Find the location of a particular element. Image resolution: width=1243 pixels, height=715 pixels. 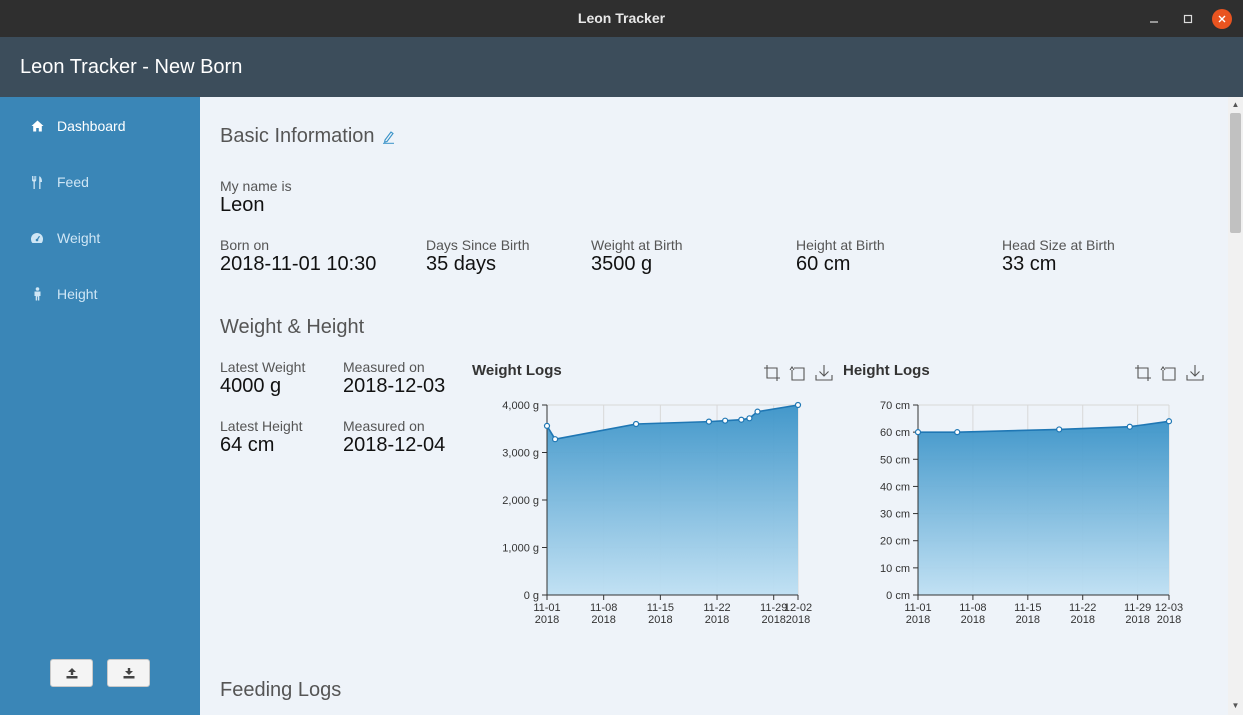

scrollbar-thumb is located at coordinates (1235, 173).